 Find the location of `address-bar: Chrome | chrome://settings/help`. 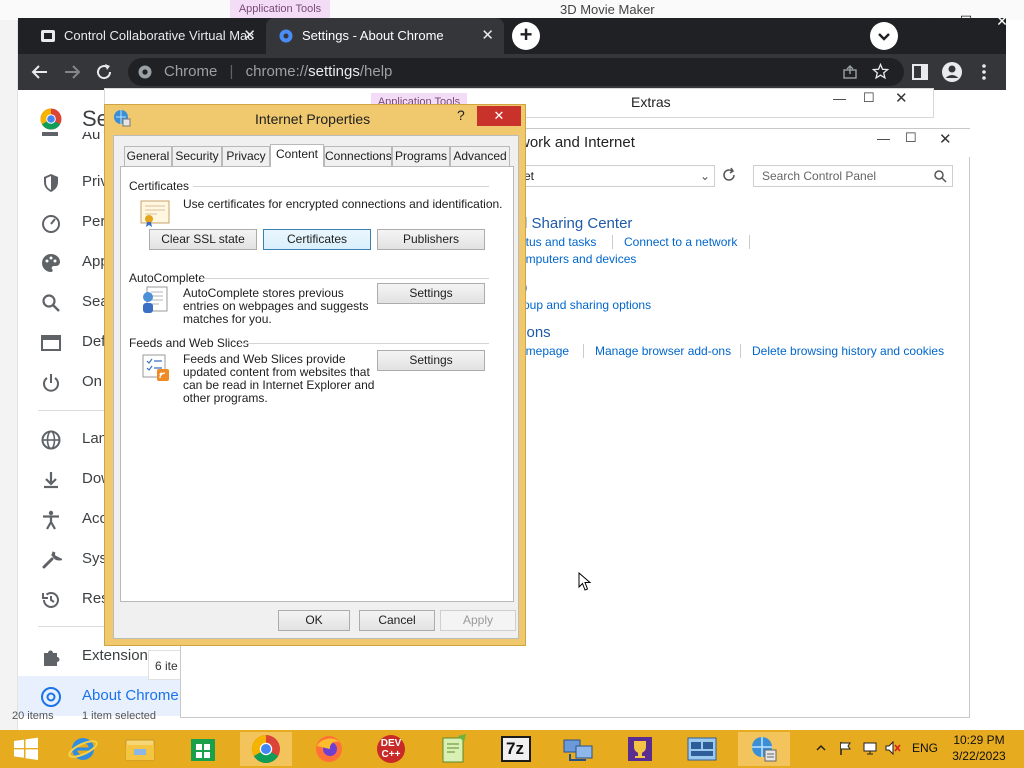

address-bar: Chrome | chrome://settings/help is located at coordinates (516, 72).